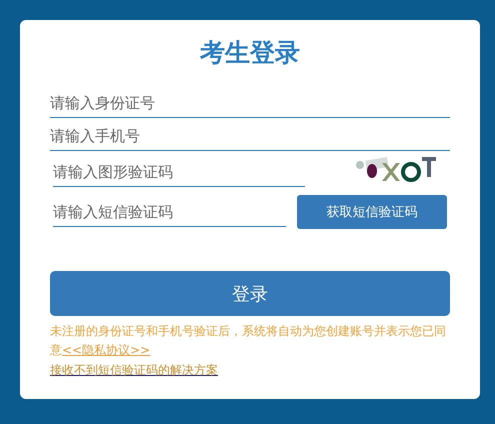 Image resolution: width=495 pixels, height=424 pixels. What do you see at coordinates (248, 341) in the screenshot?
I see `notice-text: 未注册的身份证号和手机号验证后，系统将自动为您创建账号并表示您已同意<<隐私协议>>` at bounding box center [248, 341].